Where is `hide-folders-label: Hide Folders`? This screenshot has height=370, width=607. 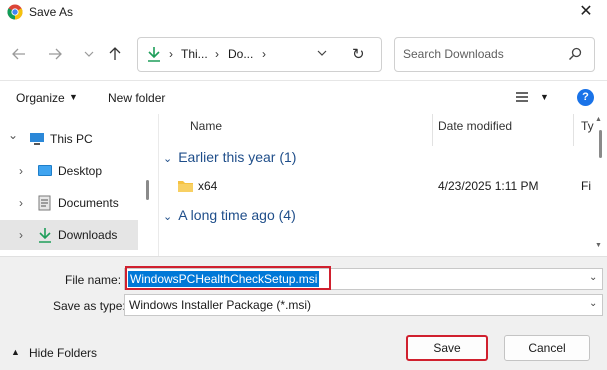 hide-folders-label: Hide Folders is located at coordinates (63, 353).